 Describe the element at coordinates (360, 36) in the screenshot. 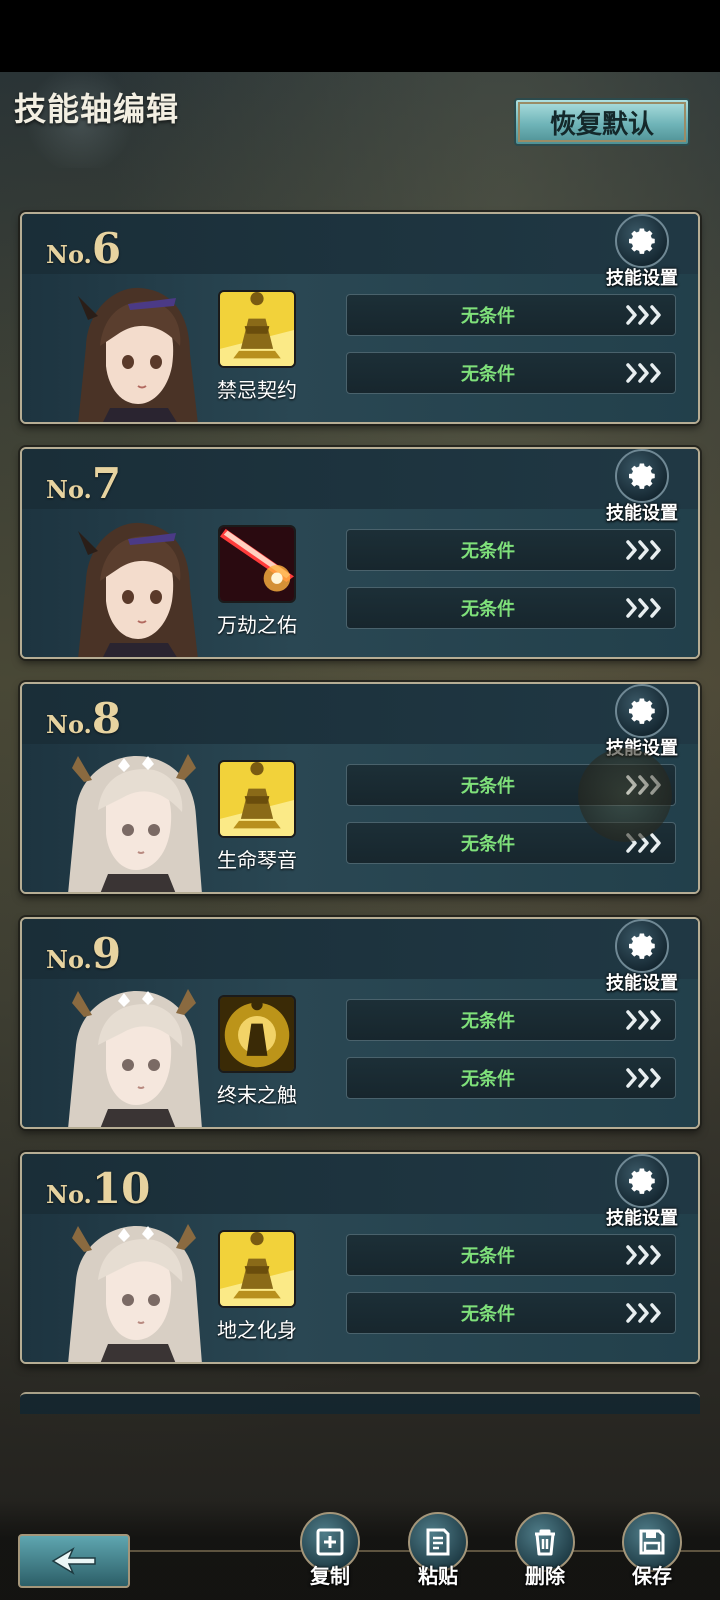

I see `status-bar` at that location.